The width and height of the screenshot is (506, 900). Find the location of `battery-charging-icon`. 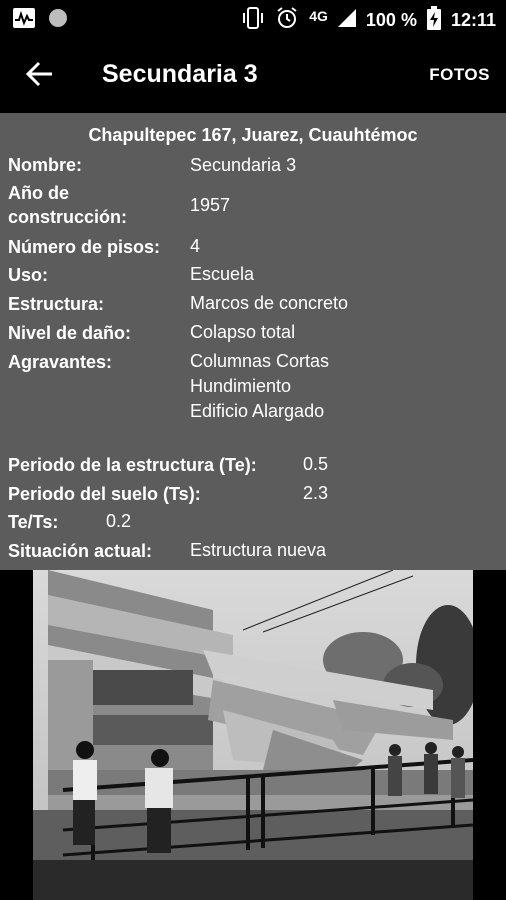

battery-charging-icon is located at coordinates (433, 20).